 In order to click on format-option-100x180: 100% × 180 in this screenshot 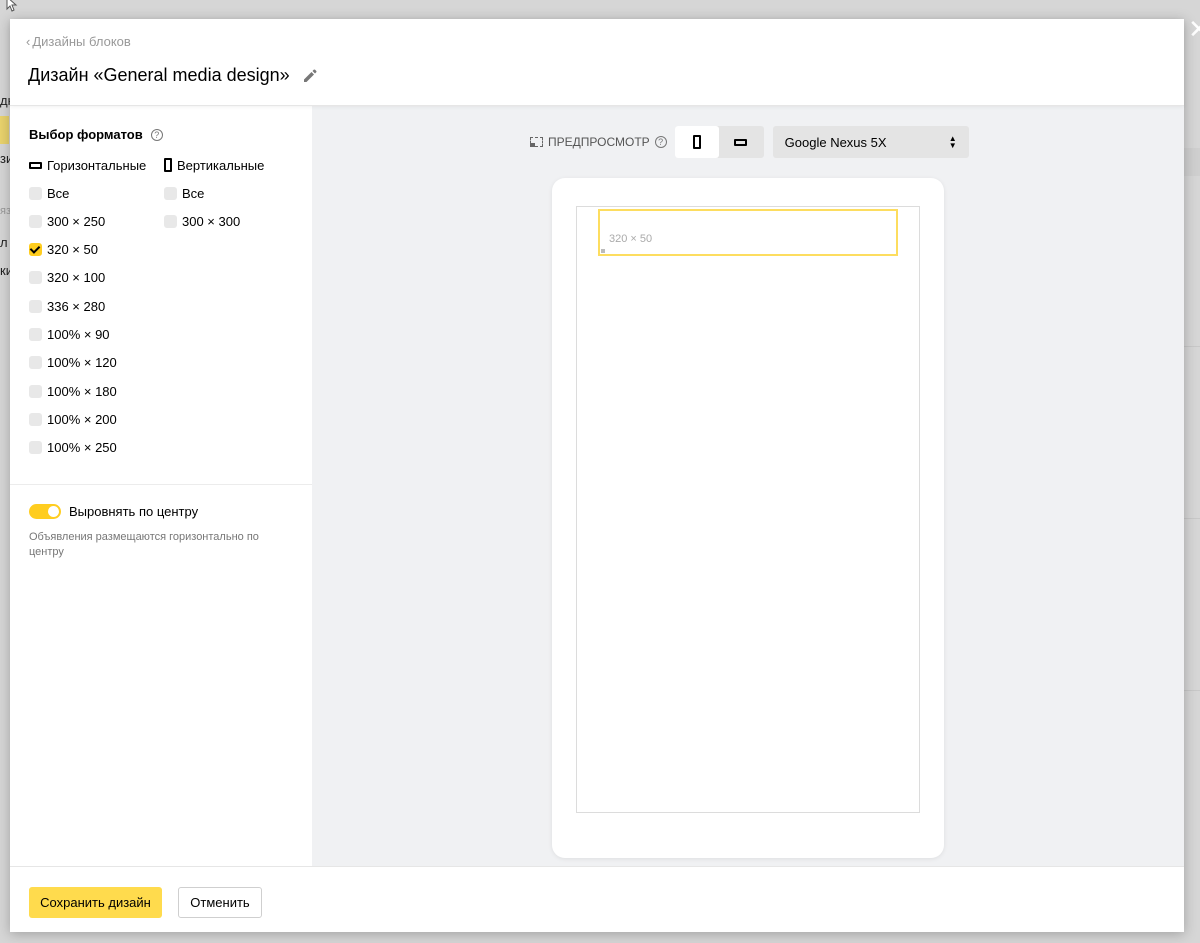, I will do `click(87, 391)`.